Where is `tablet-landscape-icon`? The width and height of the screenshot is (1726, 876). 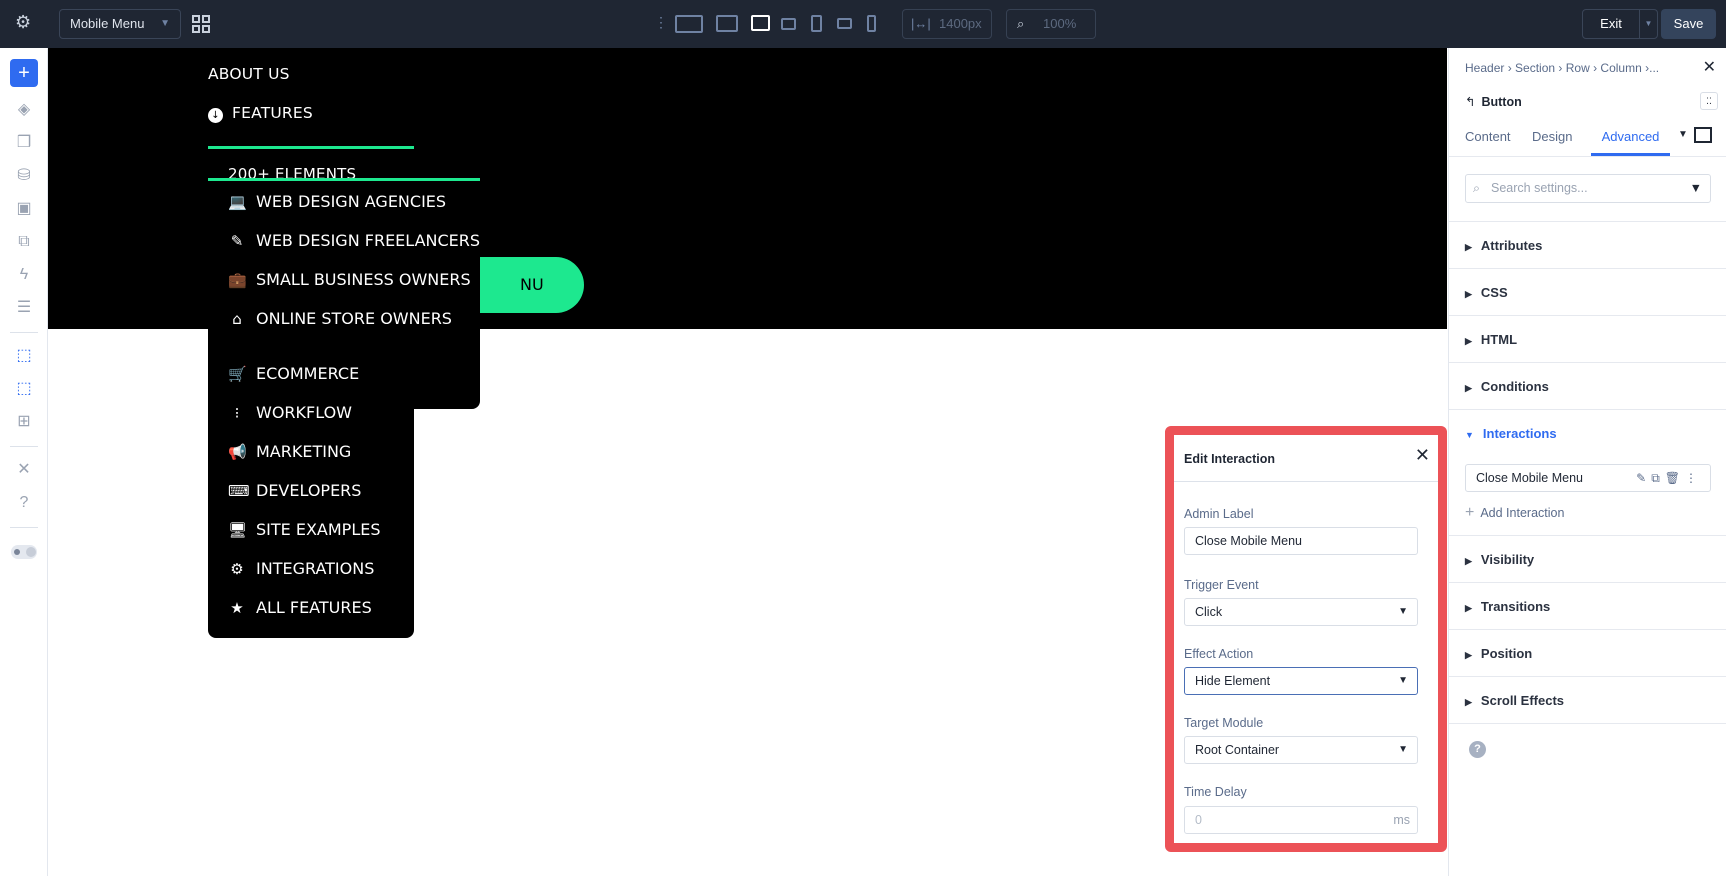
tablet-landscape-icon is located at coordinates (788, 24).